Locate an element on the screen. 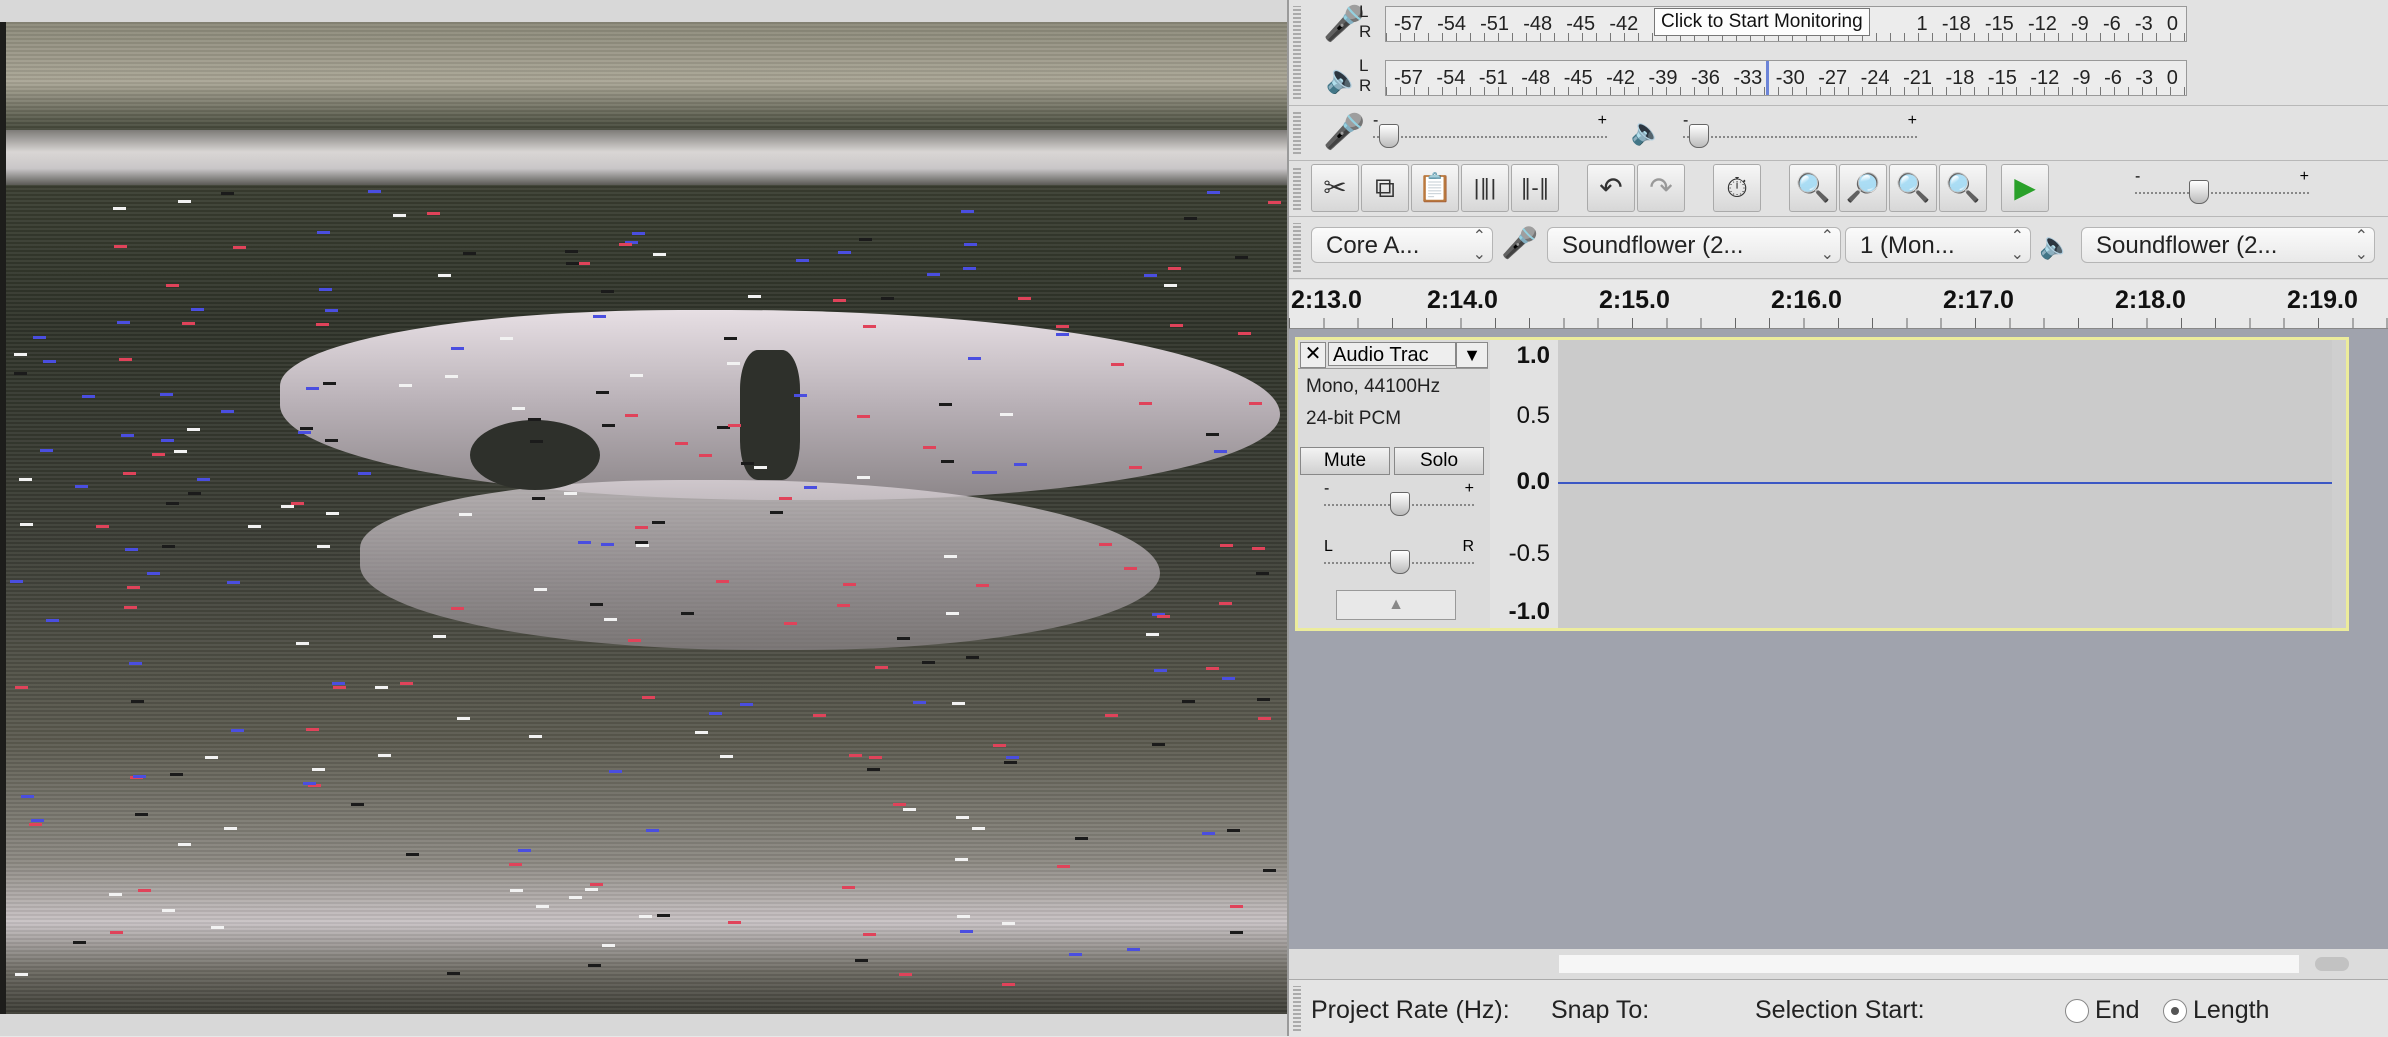  audio-host-select: Core A... ⌃ ⌄ is located at coordinates (1402, 245).